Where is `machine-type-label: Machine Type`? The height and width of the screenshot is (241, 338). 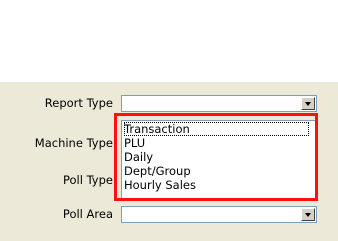
machine-type-label: Machine Type is located at coordinates (73, 143).